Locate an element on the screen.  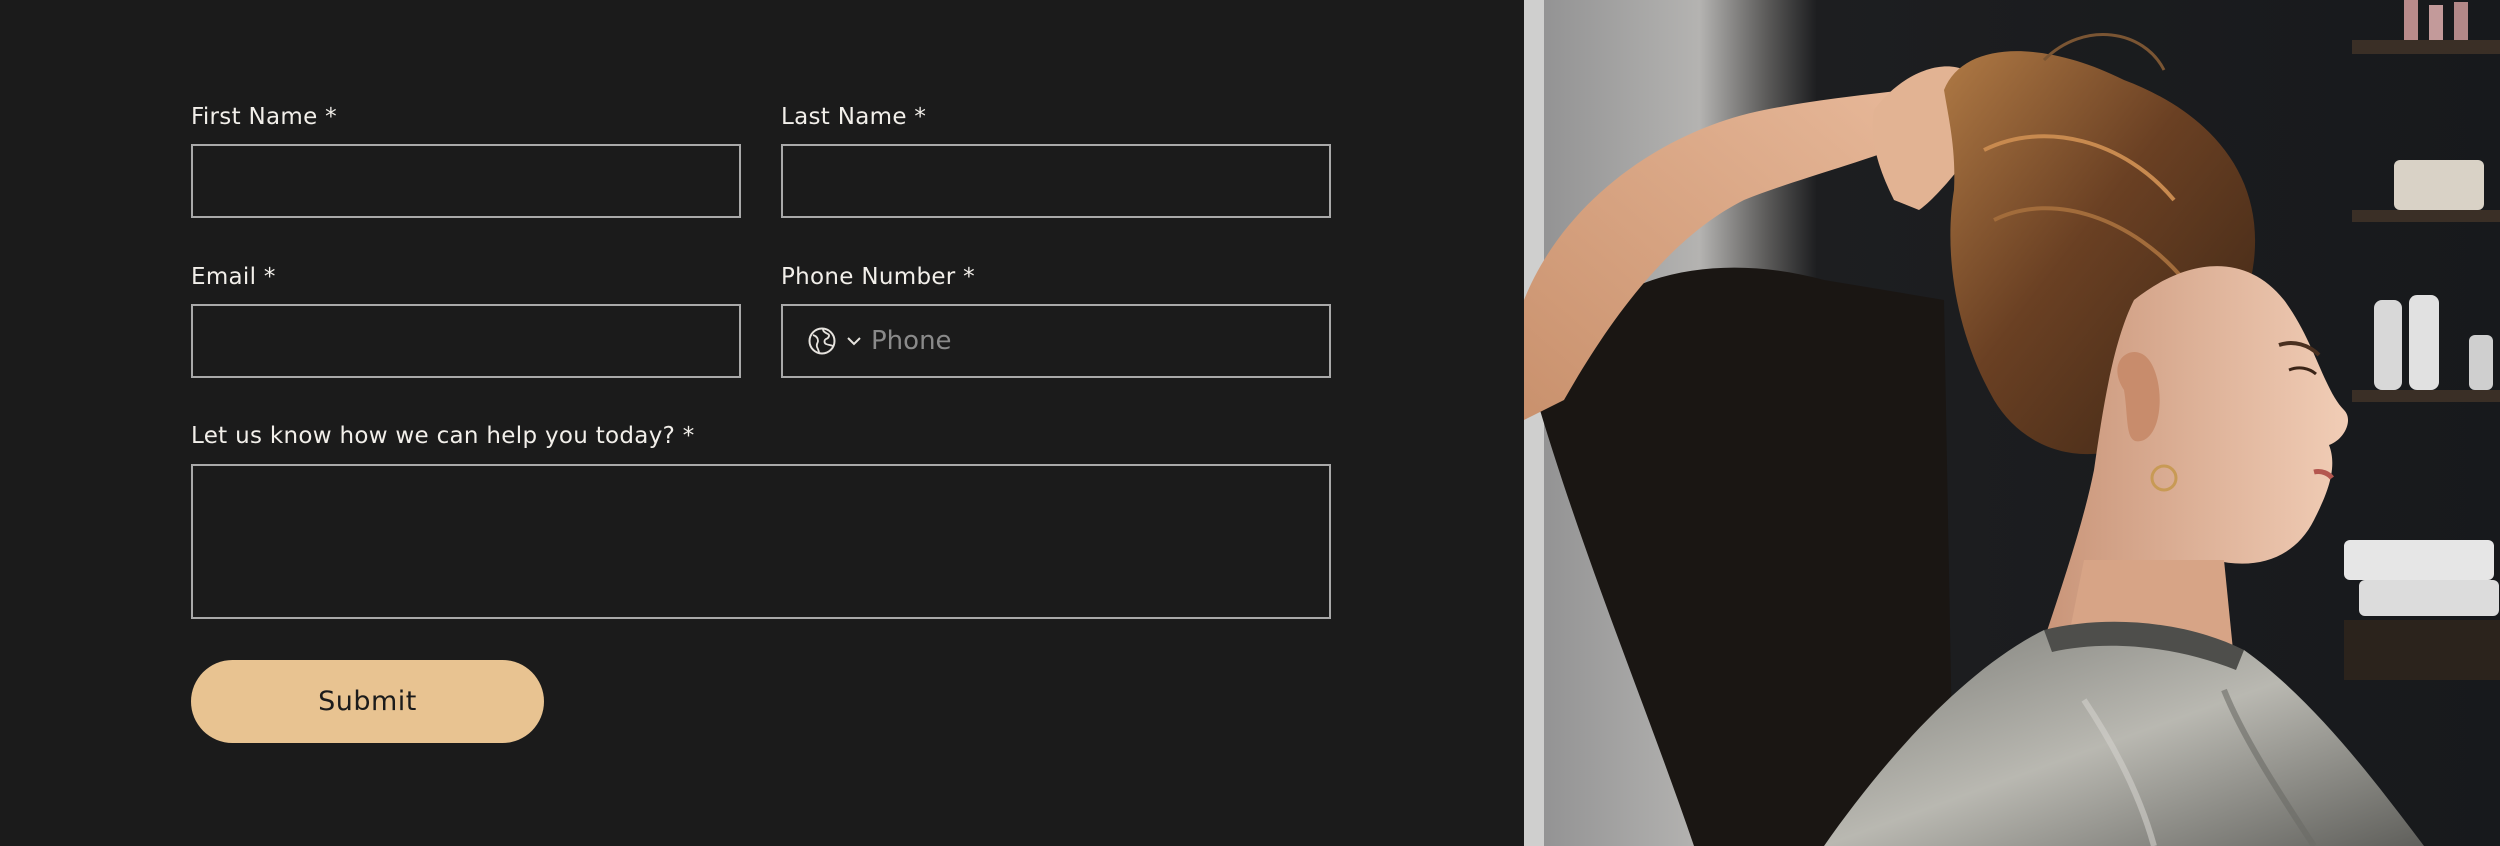
first-name-input is located at coordinates (466, 181).